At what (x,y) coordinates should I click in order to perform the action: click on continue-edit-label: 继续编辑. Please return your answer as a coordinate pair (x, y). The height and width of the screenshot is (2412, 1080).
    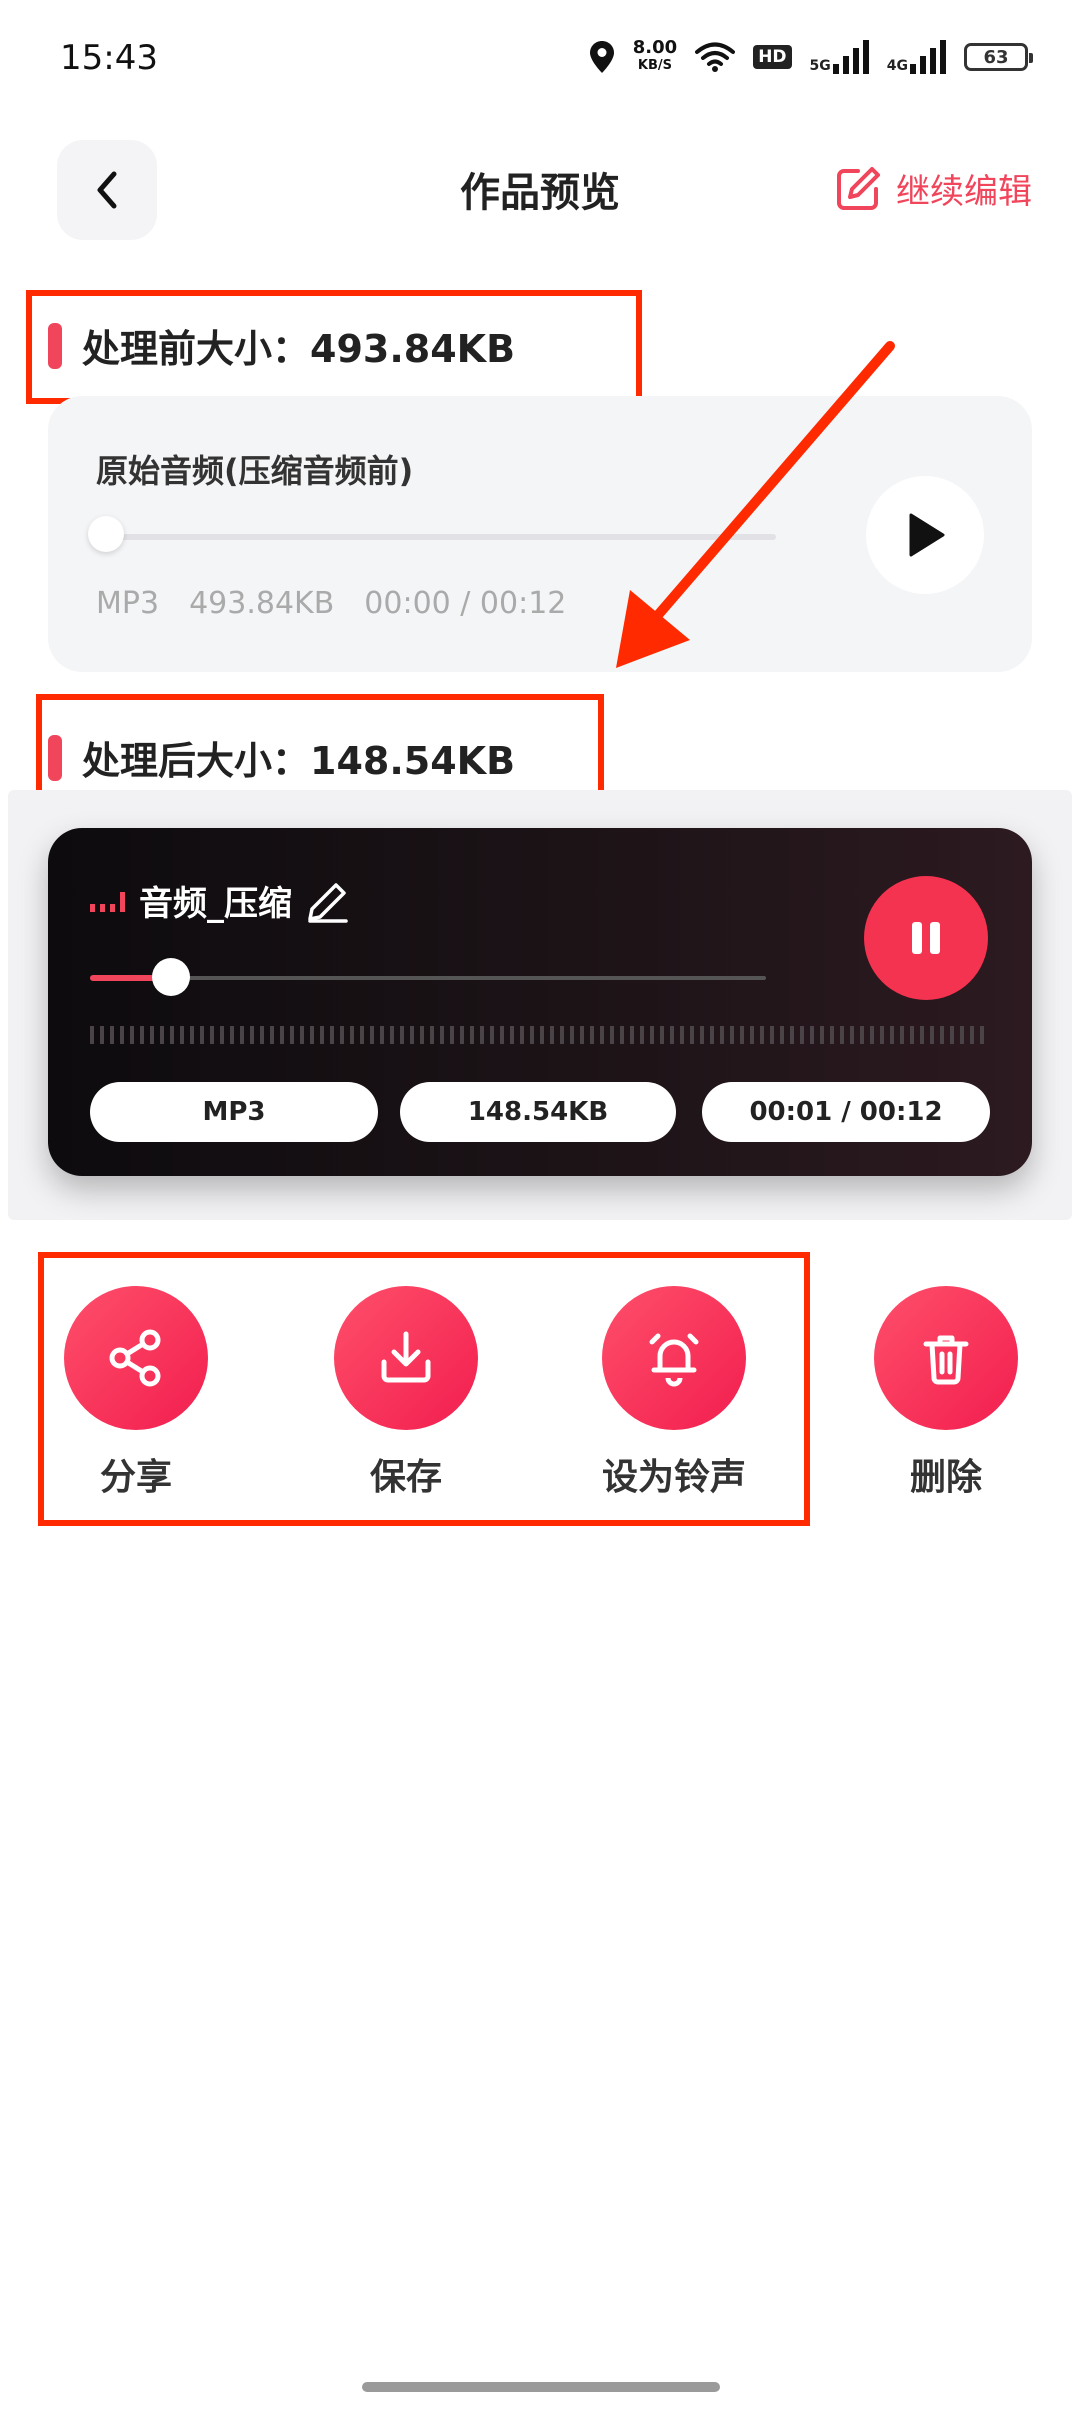
    Looking at the image, I should click on (964, 192).